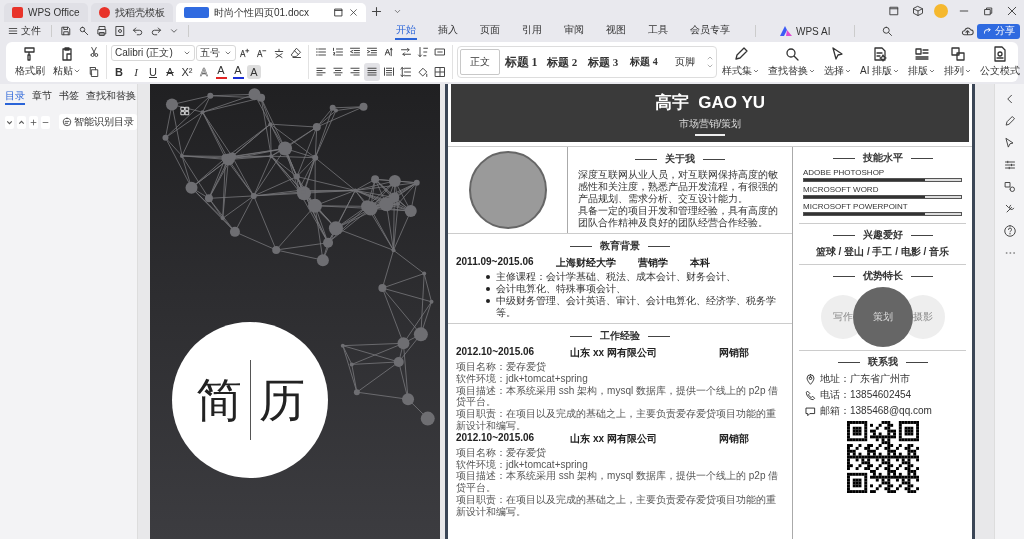 This screenshot has height=539, width=1024. I want to click on style-preset: 页脚, so click(685, 62).